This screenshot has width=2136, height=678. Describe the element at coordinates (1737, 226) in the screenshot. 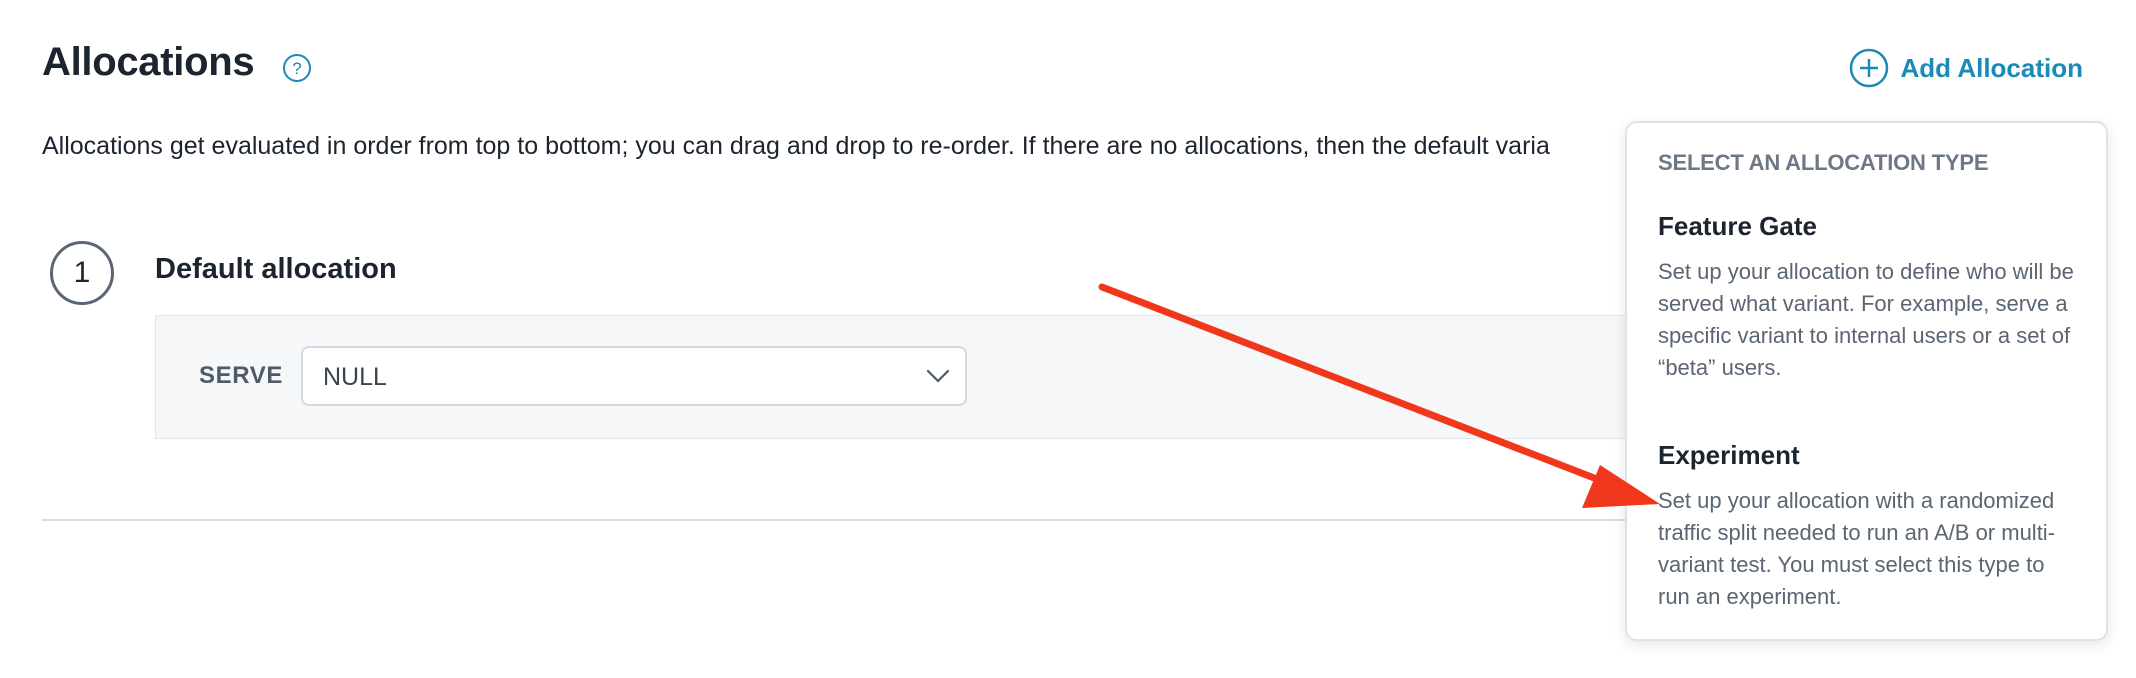

I see `option-name: Feature Gate` at that location.